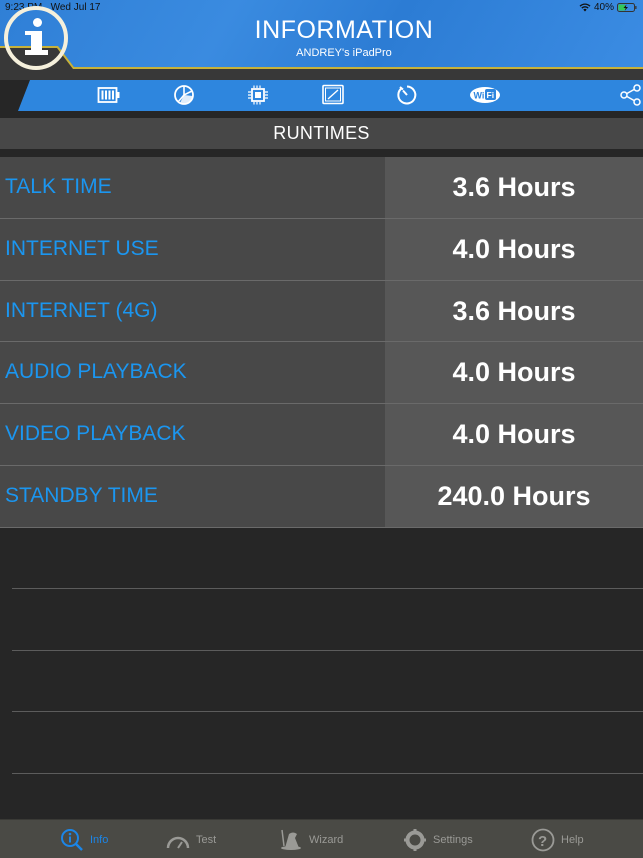 Image resolution: width=643 pixels, height=858 pixels. What do you see at coordinates (491, 95) in the screenshot?
I see `svg-text: Fi` at bounding box center [491, 95].